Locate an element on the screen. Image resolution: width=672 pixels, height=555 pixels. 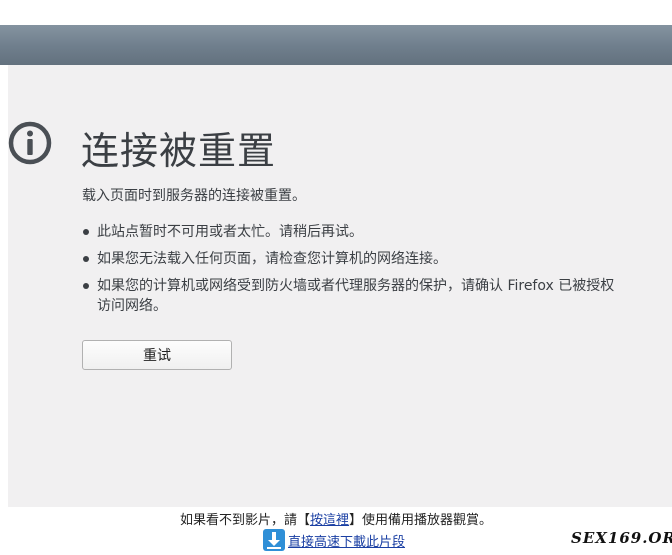
retry-button: 重试 is located at coordinates (157, 355).